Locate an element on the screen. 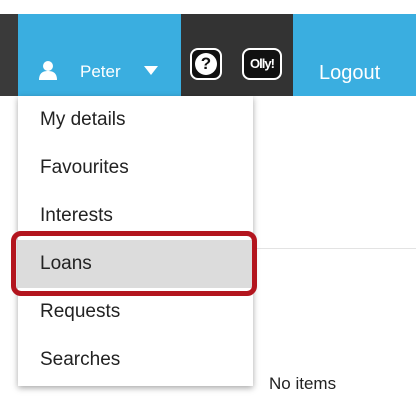 Image resolution: width=416 pixels, height=415 pixels. empty-state-message: No items is located at coordinates (303, 383).